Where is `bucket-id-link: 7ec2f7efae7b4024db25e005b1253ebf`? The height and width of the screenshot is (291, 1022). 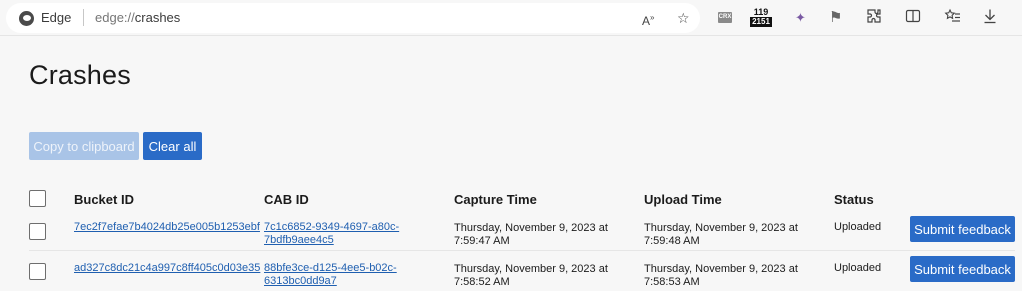 bucket-id-link: 7ec2f7efae7b4024db25e005b1253ebf is located at coordinates (167, 227).